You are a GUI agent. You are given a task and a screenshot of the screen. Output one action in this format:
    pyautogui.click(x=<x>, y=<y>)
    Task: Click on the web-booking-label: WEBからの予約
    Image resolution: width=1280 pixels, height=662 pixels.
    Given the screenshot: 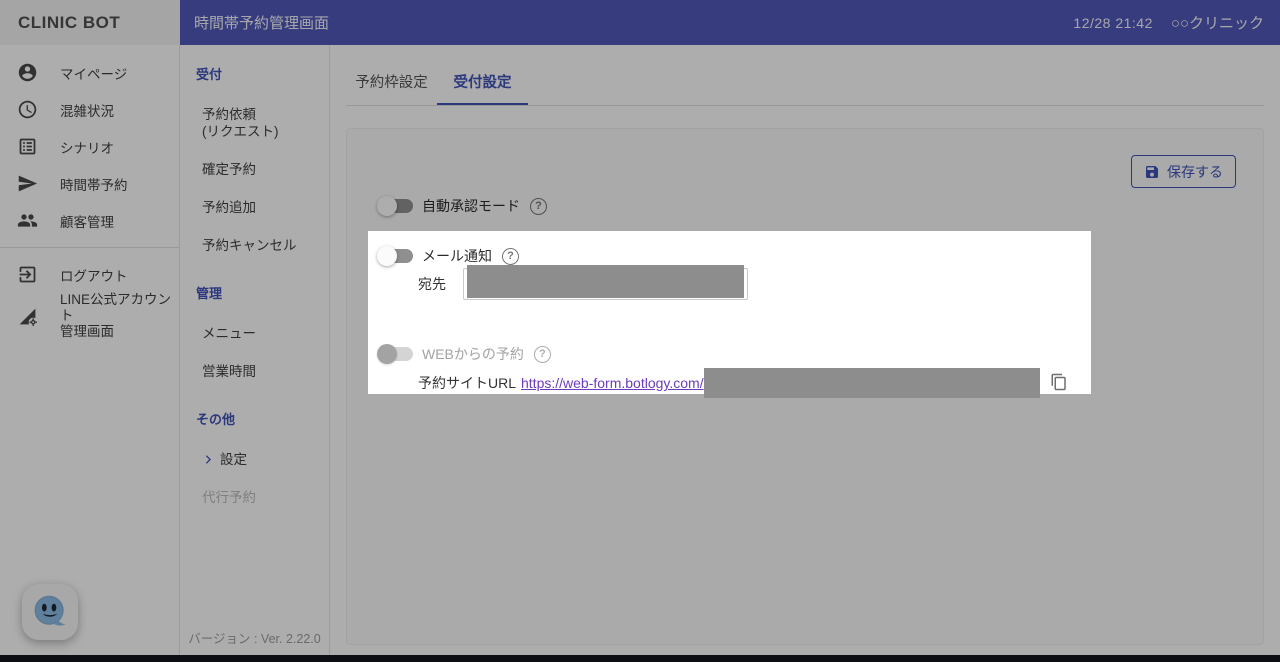 What is the action you would take?
    pyautogui.click(x=473, y=354)
    